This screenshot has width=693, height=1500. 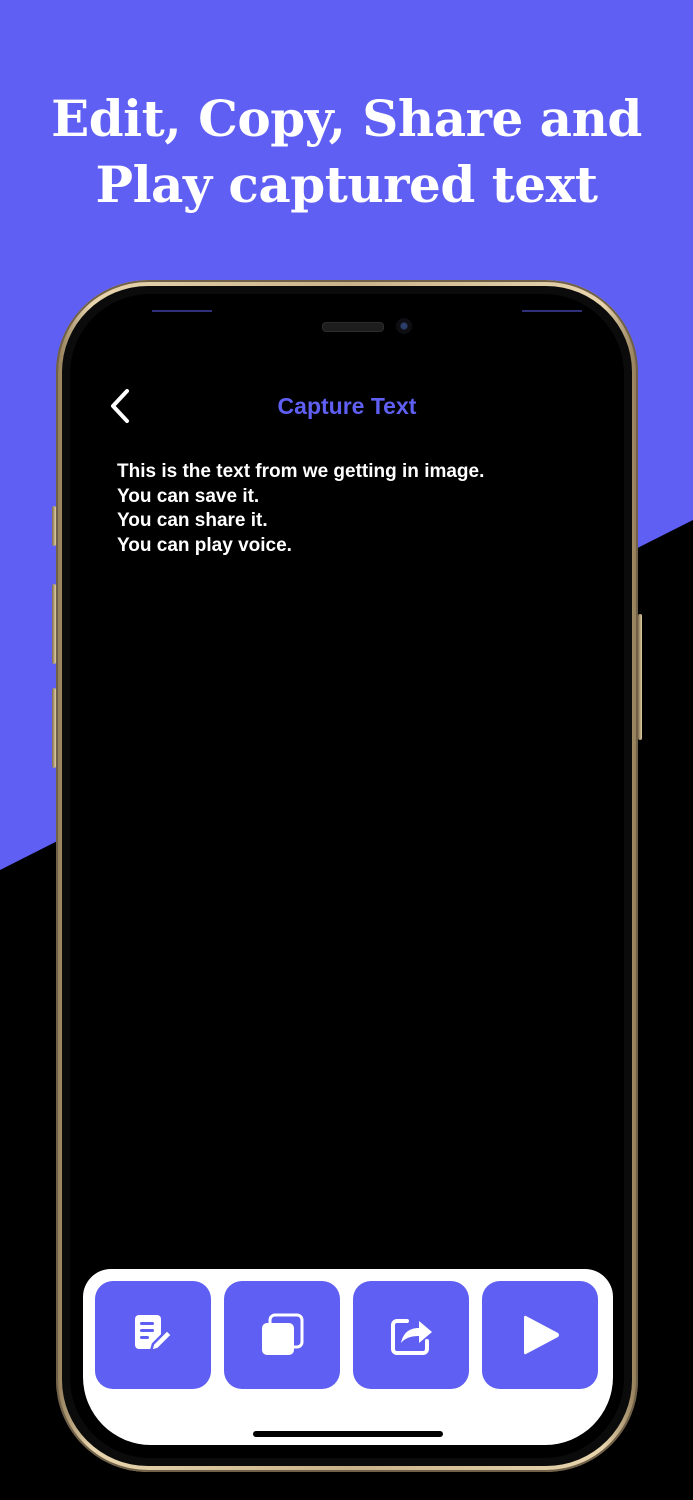 What do you see at coordinates (404, 326) in the screenshot?
I see `front-camera` at bounding box center [404, 326].